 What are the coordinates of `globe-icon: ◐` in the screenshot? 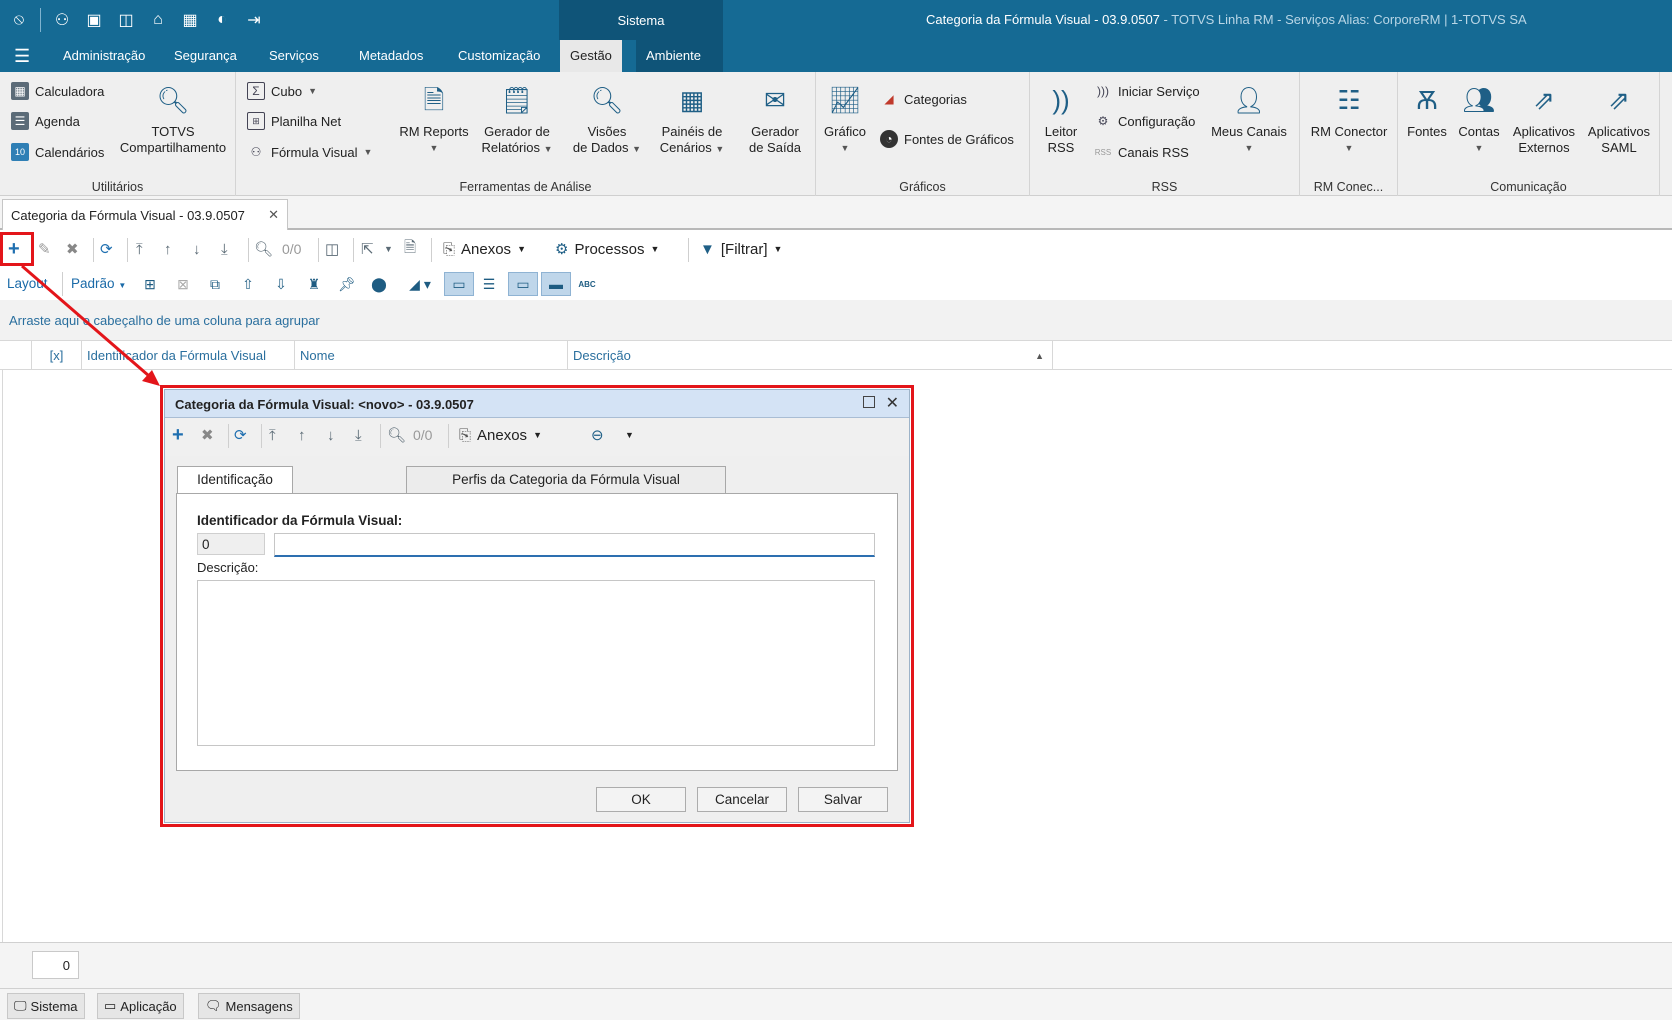 It's located at (222, 20).